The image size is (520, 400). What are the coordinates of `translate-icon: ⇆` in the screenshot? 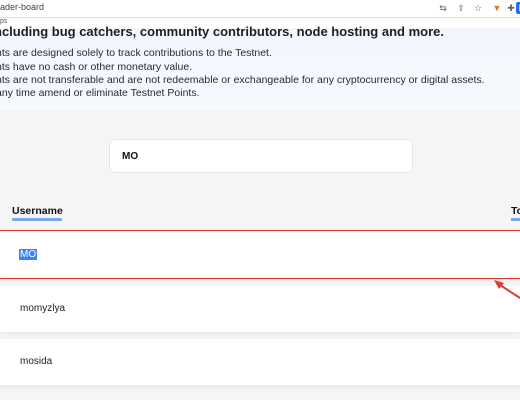 It's located at (443, 8).